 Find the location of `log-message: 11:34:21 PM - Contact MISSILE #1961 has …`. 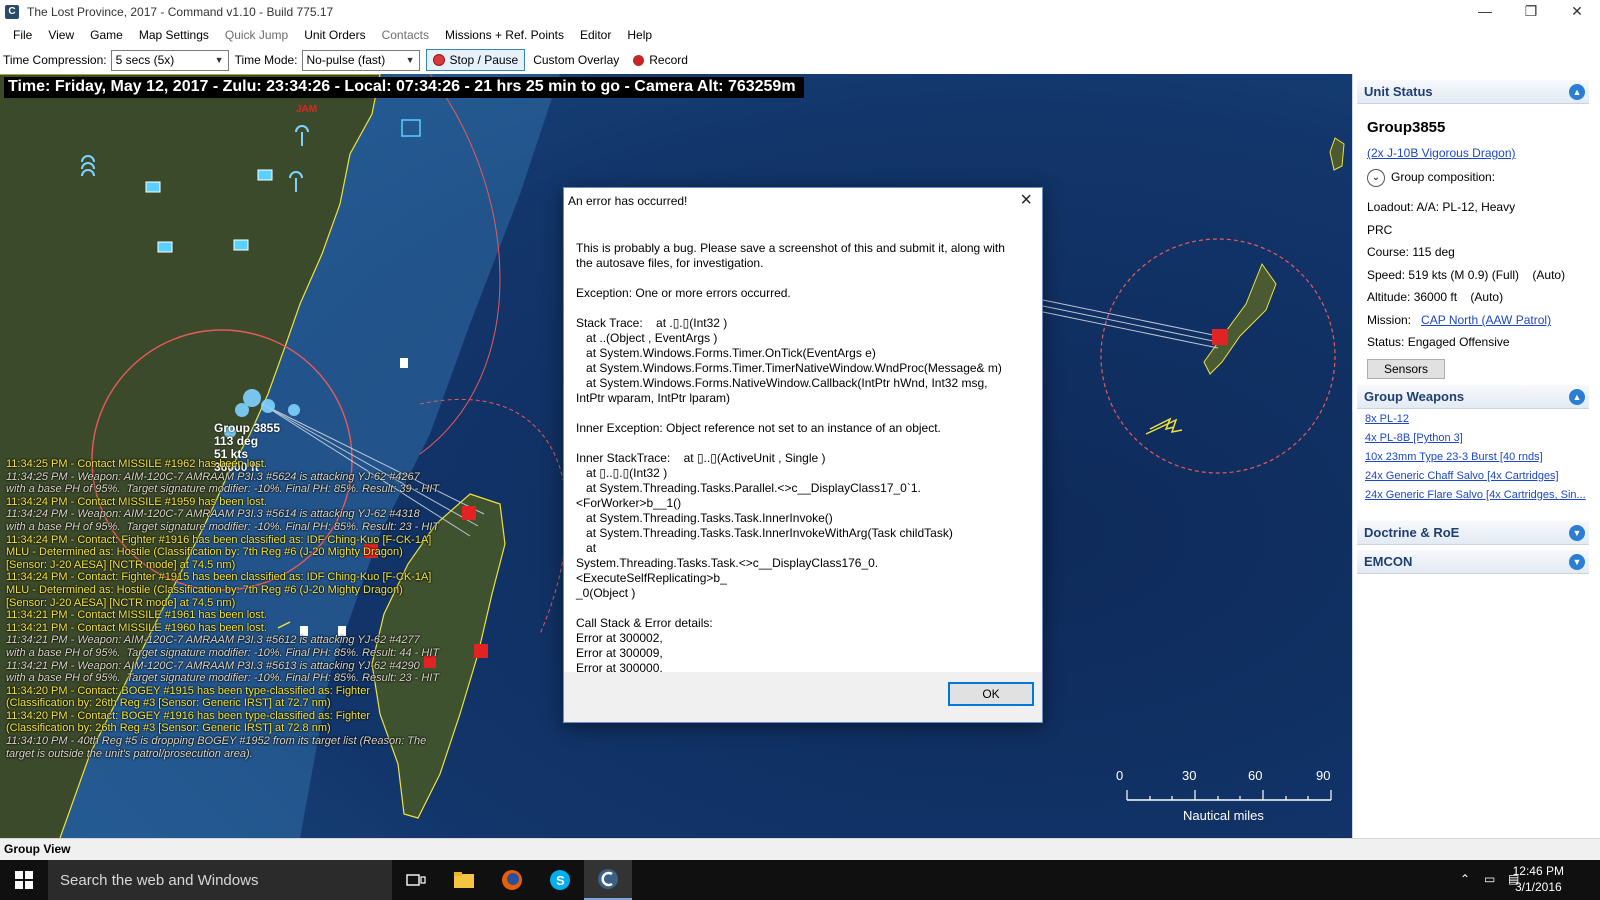

log-message: 11:34:21 PM - Contact MISSILE #1961 has … is located at coordinates (136, 615).